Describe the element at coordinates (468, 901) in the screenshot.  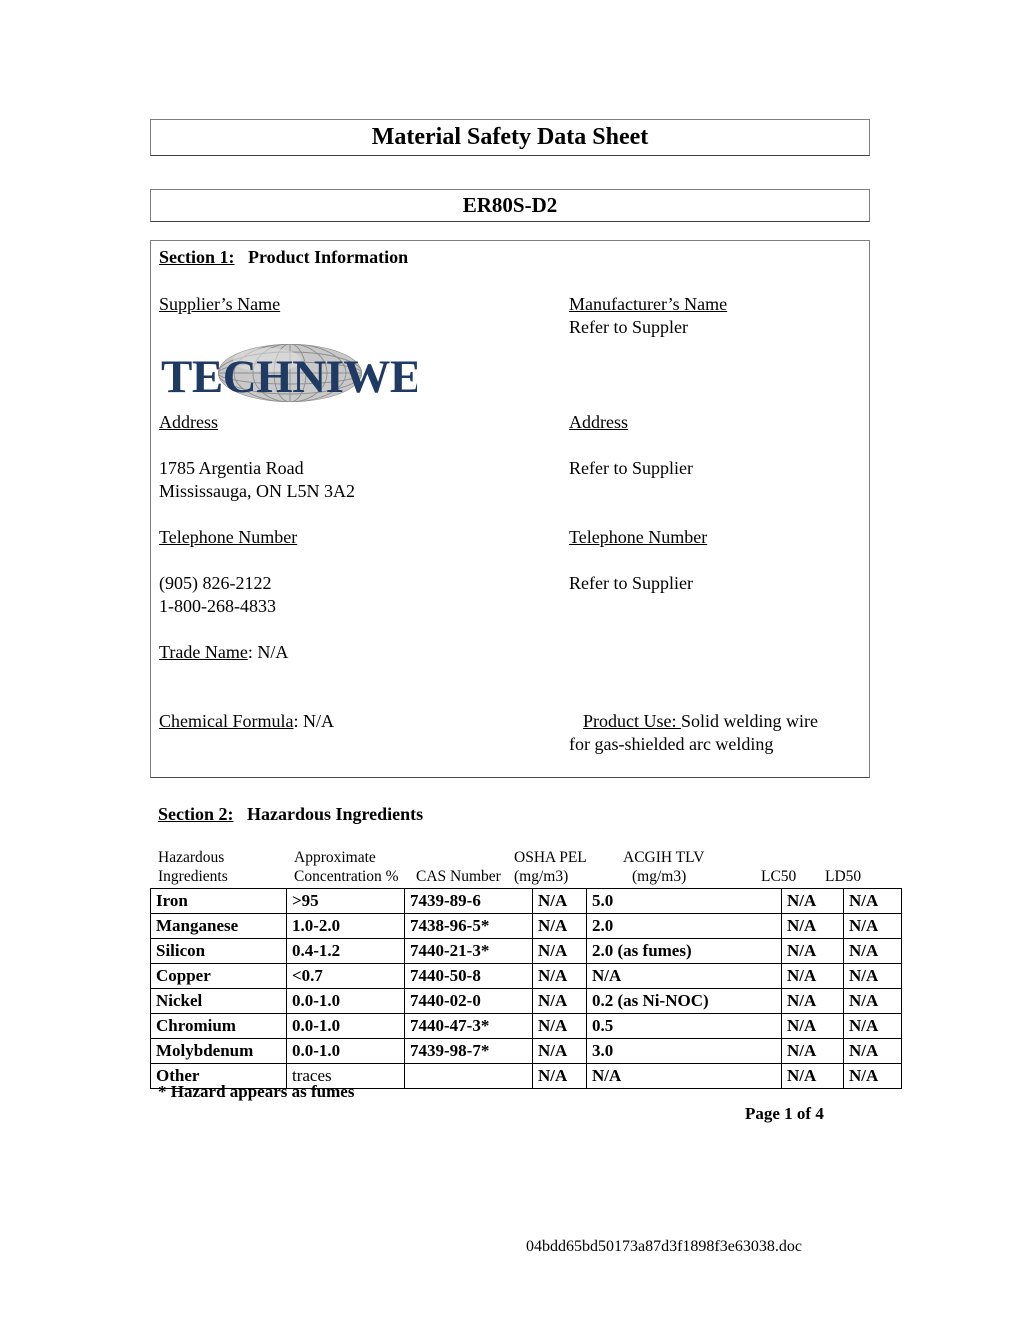
I see `ingredient-cas-number: 7439-89-6` at that location.